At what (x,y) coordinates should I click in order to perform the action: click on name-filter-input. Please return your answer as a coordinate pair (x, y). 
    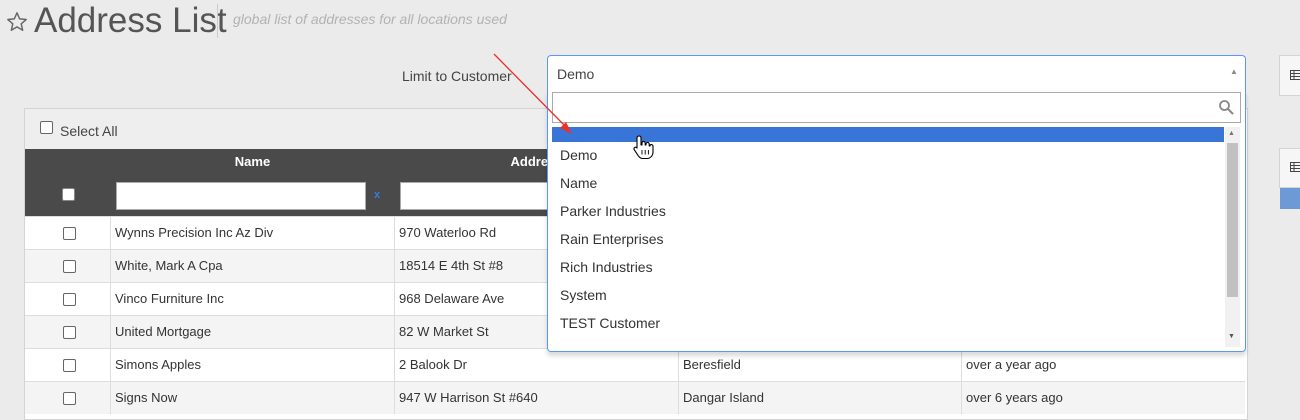
    Looking at the image, I should click on (241, 196).